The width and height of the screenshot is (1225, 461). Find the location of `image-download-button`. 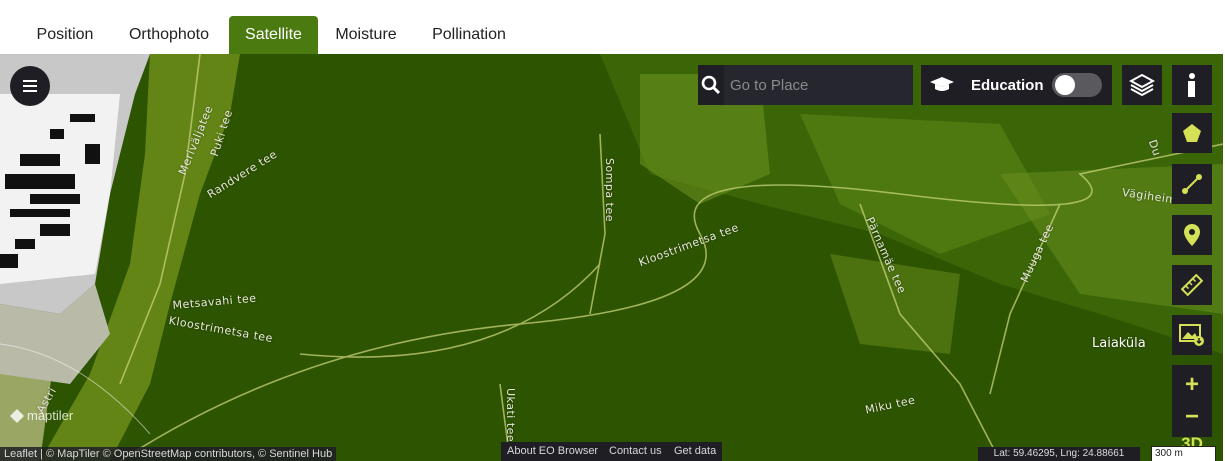

image-download-button is located at coordinates (1192, 335).